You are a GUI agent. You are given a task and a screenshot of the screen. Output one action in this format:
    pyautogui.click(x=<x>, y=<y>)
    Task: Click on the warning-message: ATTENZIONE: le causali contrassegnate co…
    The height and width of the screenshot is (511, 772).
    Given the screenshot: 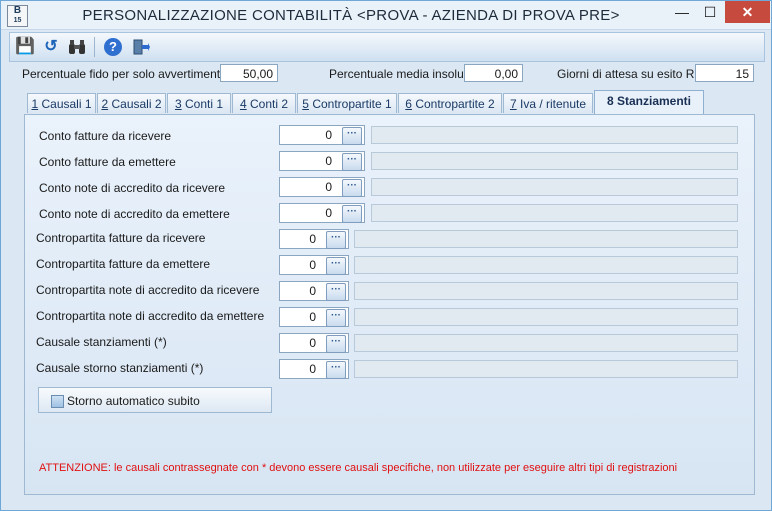 What is the action you would take?
    pyautogui.click(x=358, y=468)
    